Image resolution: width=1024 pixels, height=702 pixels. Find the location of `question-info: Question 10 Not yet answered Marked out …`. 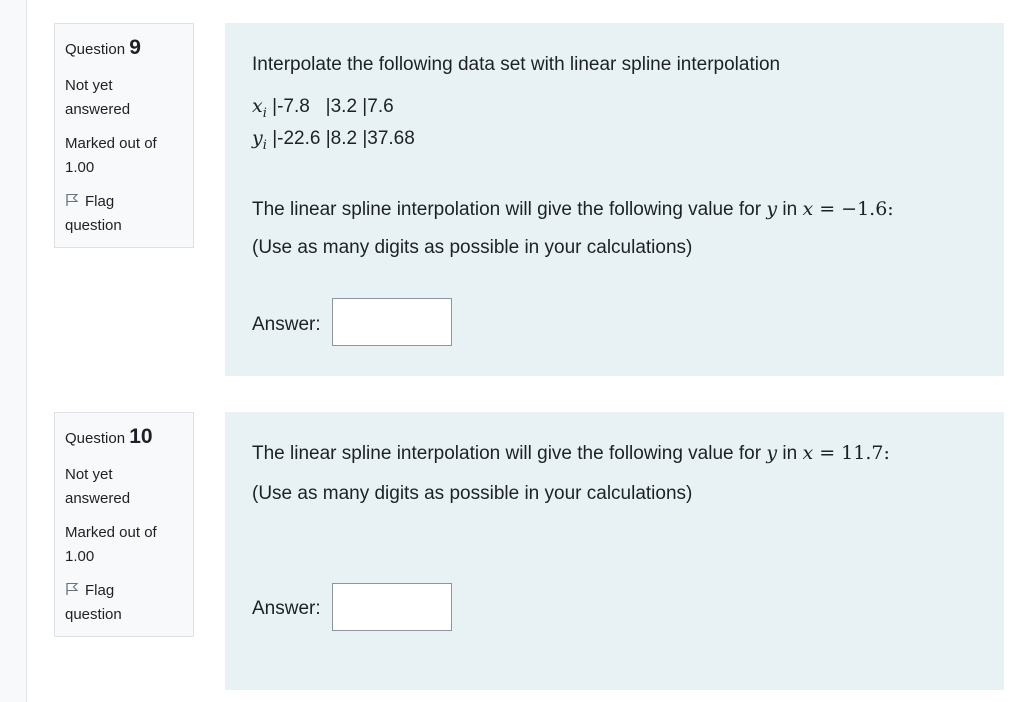

question-info: Question 10 Not yet answered Marked out … is located at coordinates (124, 524).